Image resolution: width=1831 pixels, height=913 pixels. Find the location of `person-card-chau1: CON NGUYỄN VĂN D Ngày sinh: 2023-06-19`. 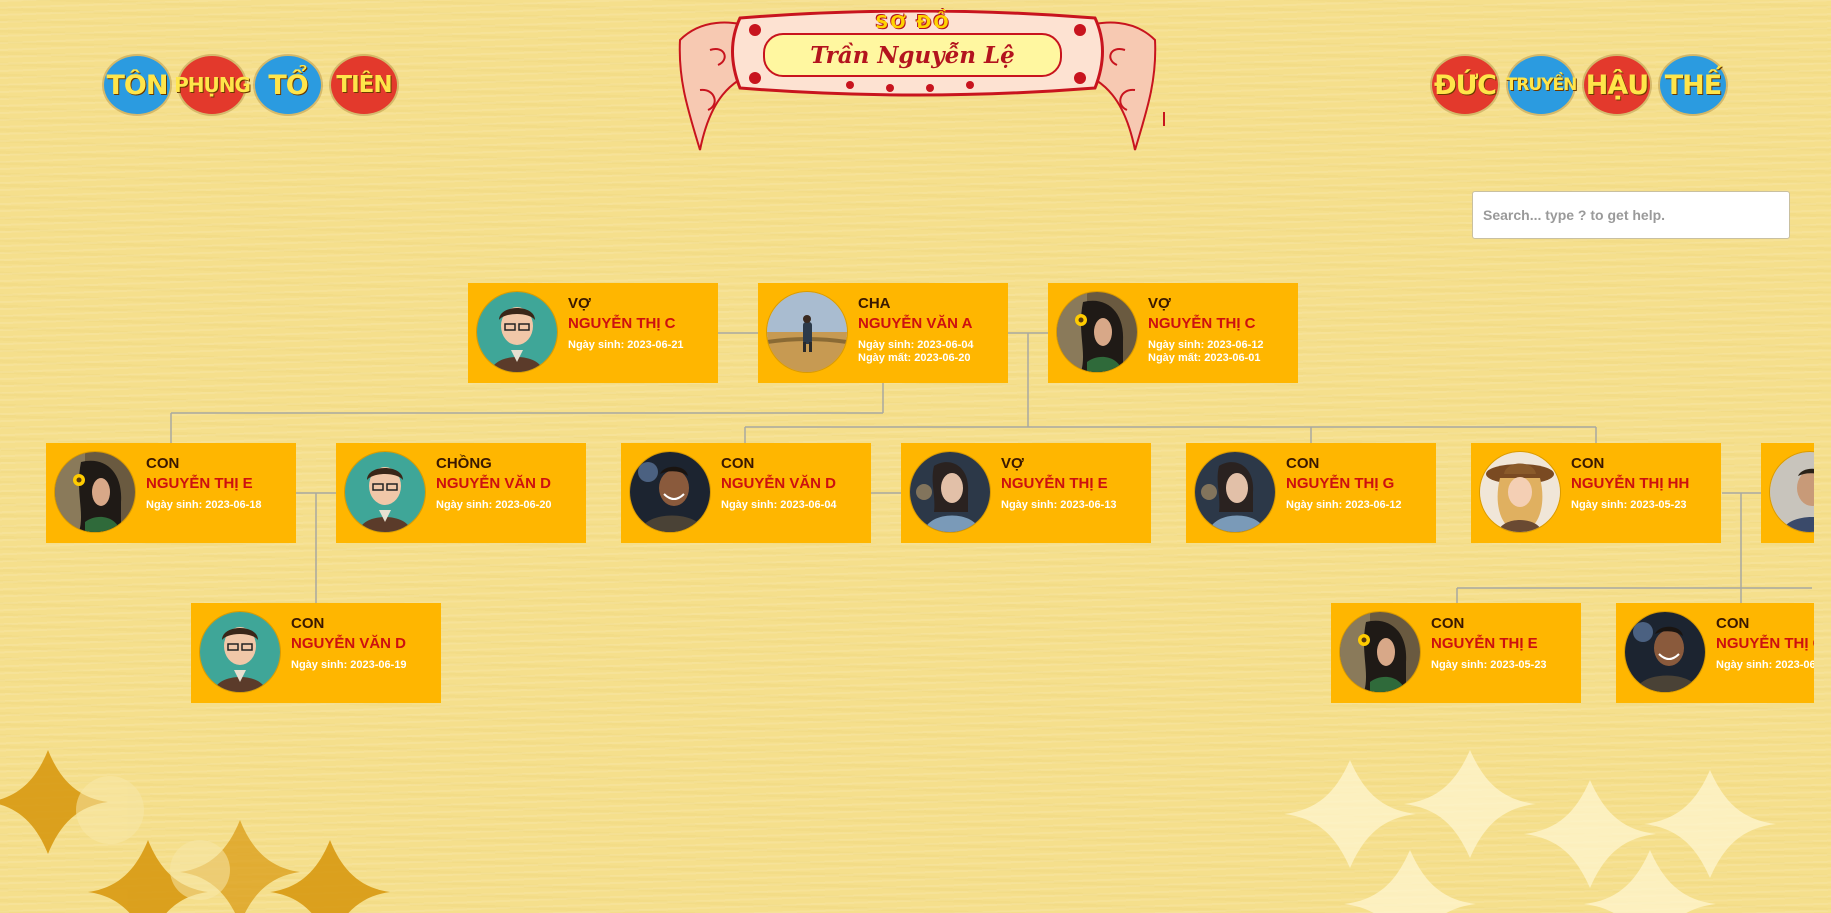

person-card-chau1: CON NGUYỄN VĂN D Ngày sinh: 2023-06-19 is located at coordinates (316, 653).